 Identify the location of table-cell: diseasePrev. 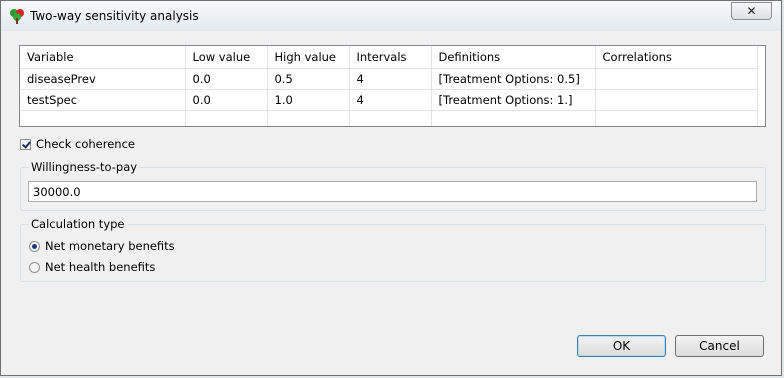
(103, 79).